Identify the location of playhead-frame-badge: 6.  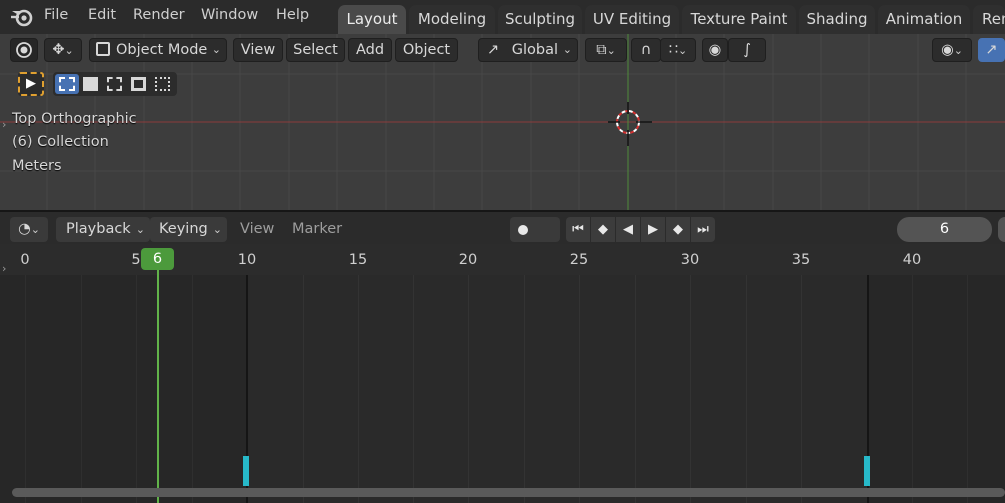
(157, 259).